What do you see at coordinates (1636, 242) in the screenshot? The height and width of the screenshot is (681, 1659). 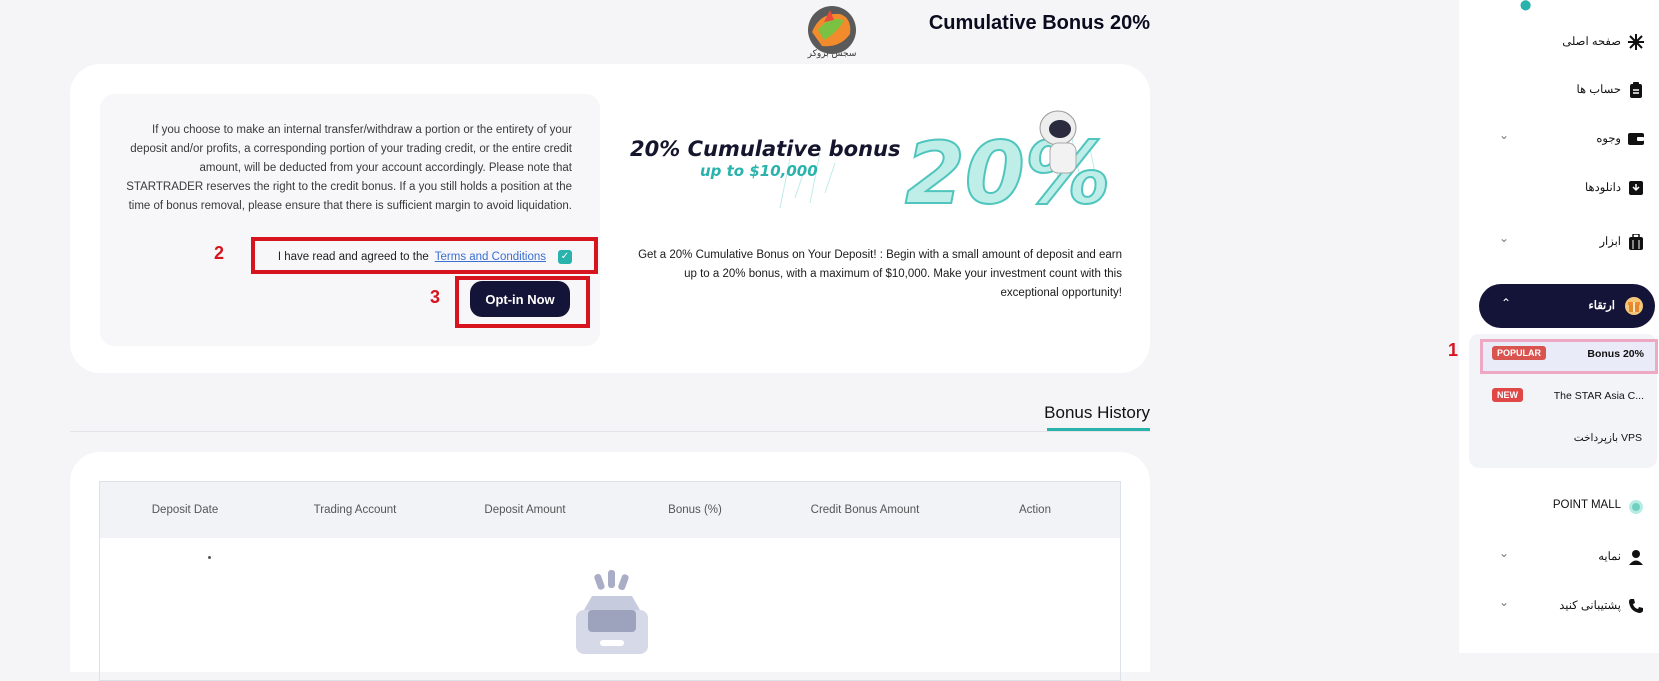 I see `toolbox-icon` at bounding box center [1636, 242].